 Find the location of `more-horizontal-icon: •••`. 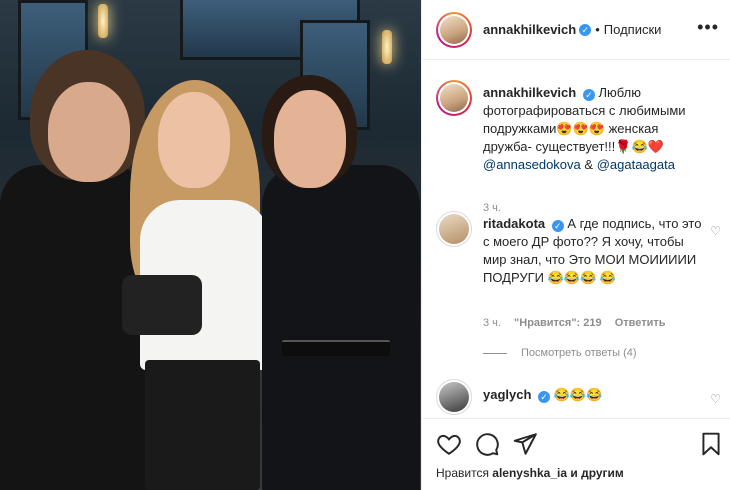

more-horizontal-icon: ••• is located at coordinates (708, 27).